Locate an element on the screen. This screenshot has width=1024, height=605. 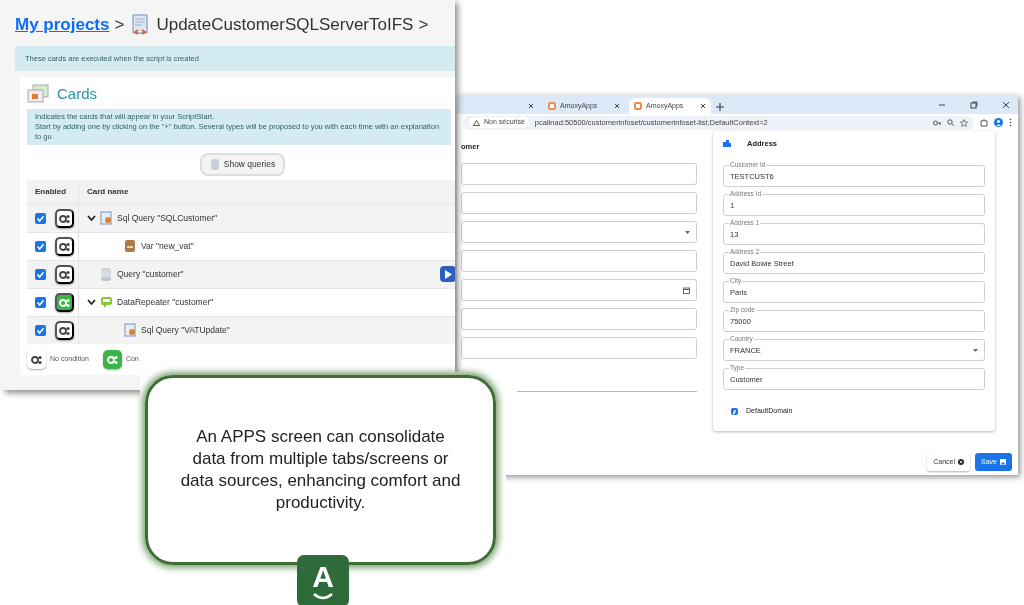
zoom-icon is located at coordinates (950, 122).